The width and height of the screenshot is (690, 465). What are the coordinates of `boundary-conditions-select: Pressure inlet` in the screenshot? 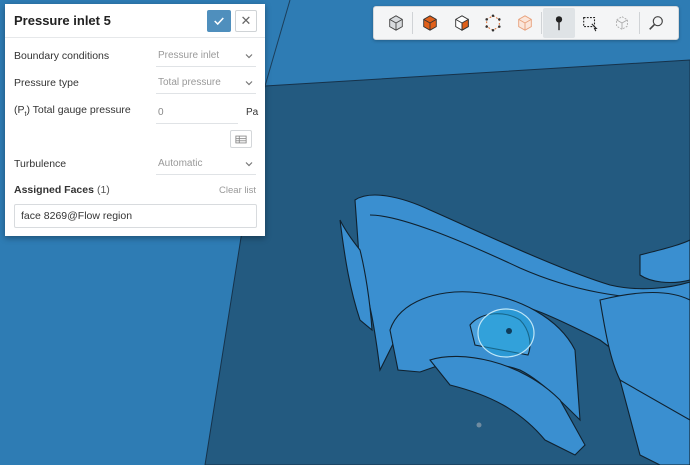 It's located at (206, 56).